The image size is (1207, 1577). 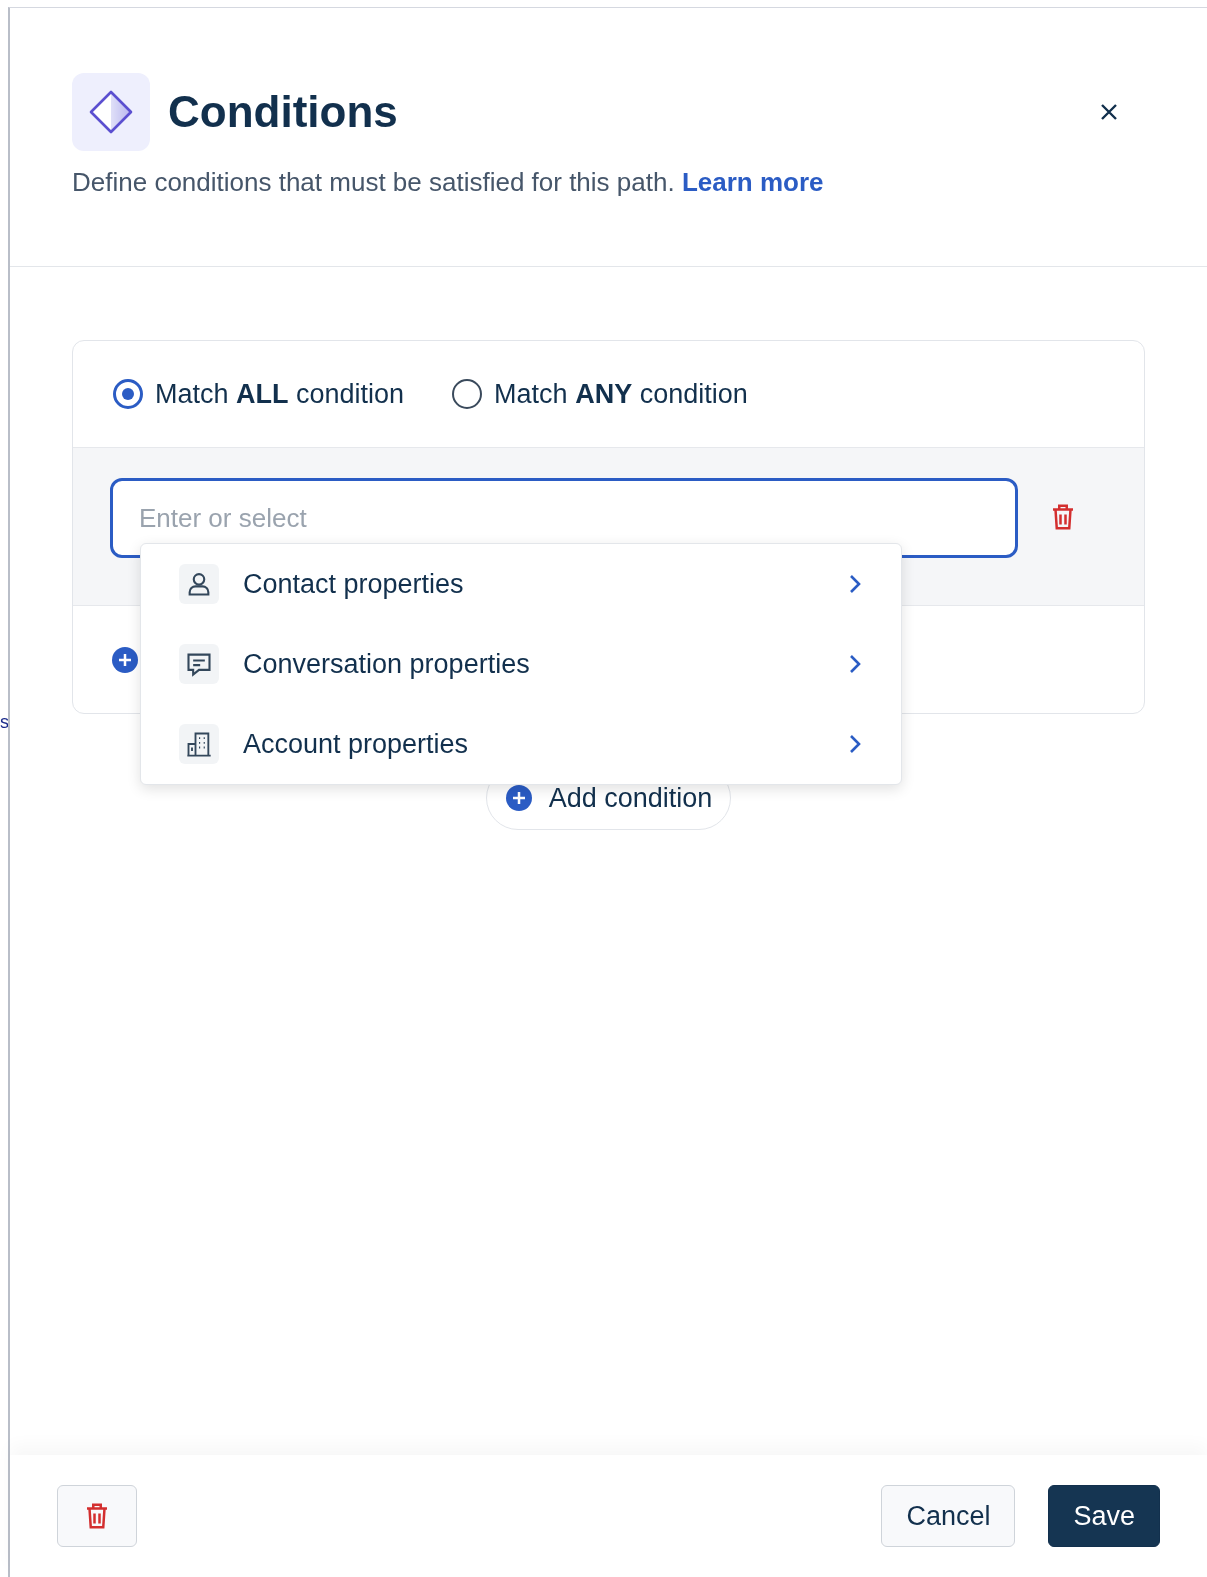 What do you see at coordinates (4, 722) in the screenshot?
I see `background-text: s` at bounding box center [4, 722].